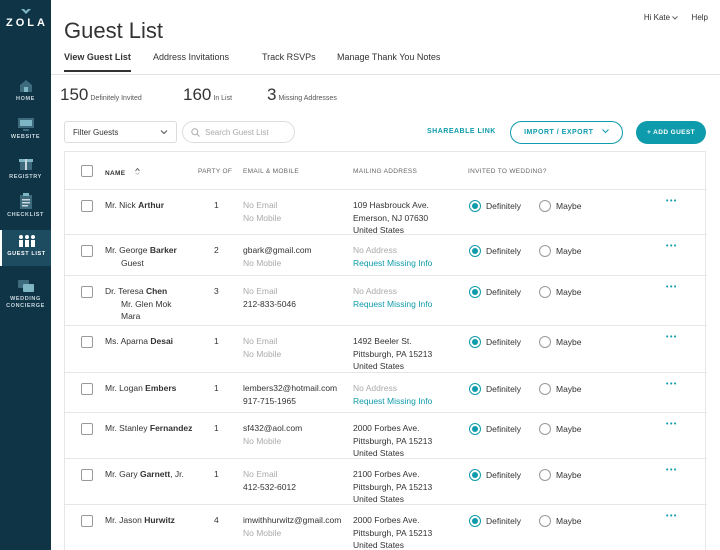  What do you see at coordinates (164, 132) in the screenshot?
I see `chevron-down-icon` at bounding box center [164, 132].